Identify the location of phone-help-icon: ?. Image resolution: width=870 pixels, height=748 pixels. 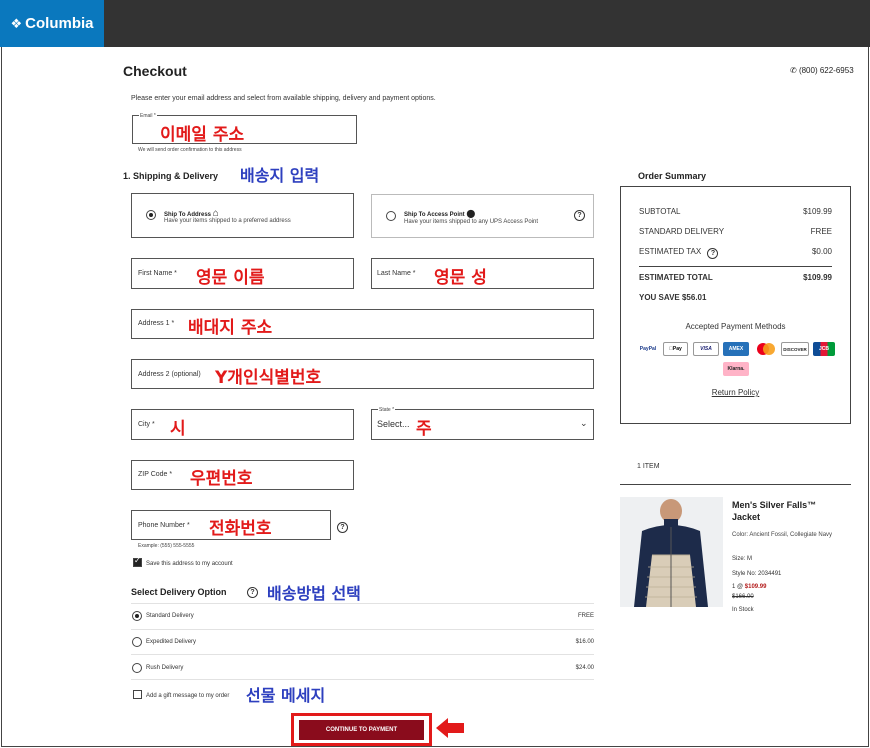
(342, 527).